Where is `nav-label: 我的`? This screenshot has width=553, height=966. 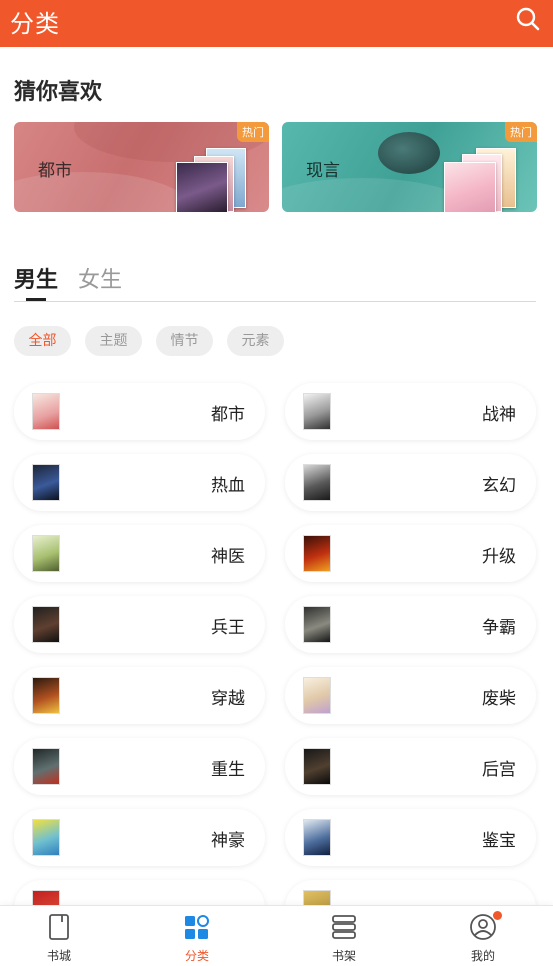
nav-label: 我的 is located at coordinates (482, 956).